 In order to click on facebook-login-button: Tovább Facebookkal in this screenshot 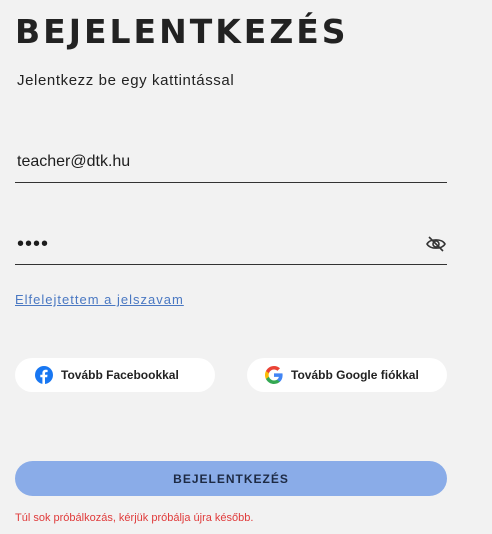, I will do `click(115, 375)`.